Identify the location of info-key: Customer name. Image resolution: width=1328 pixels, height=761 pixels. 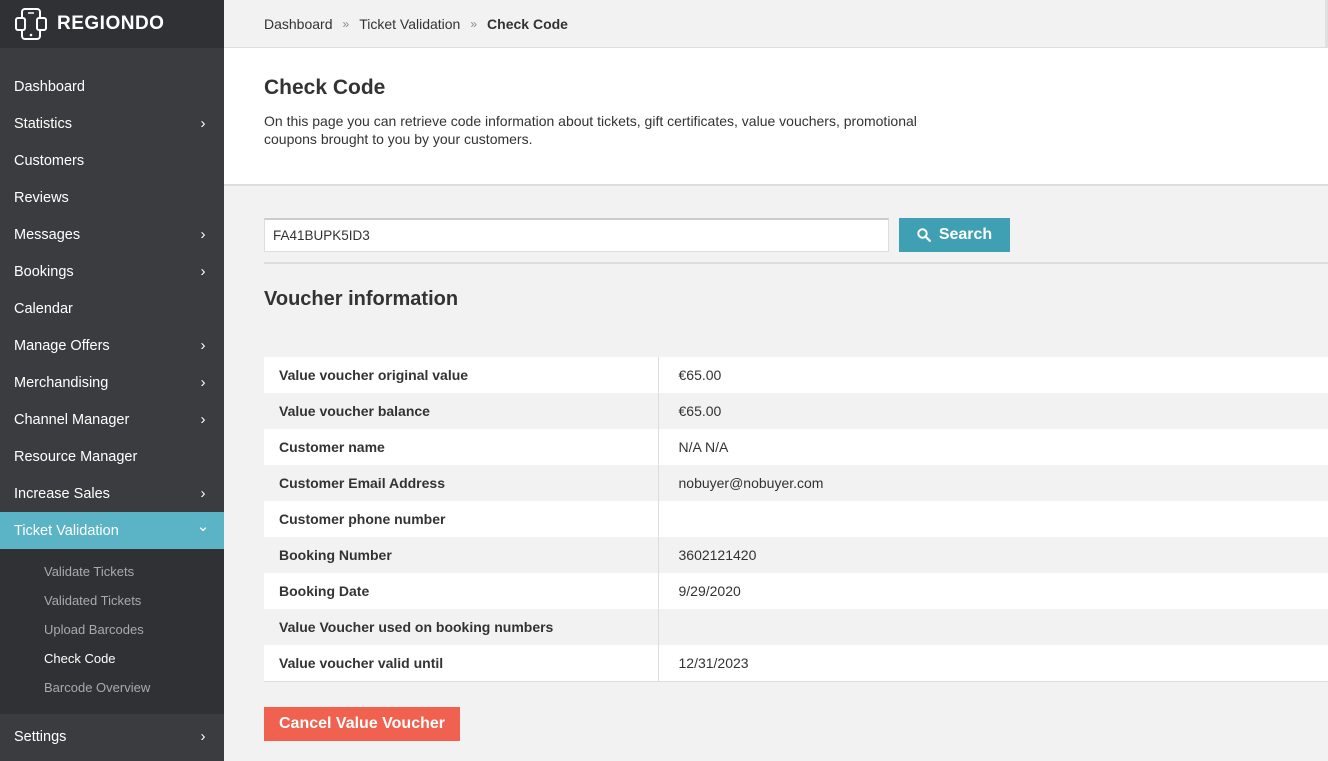
(461, 447).